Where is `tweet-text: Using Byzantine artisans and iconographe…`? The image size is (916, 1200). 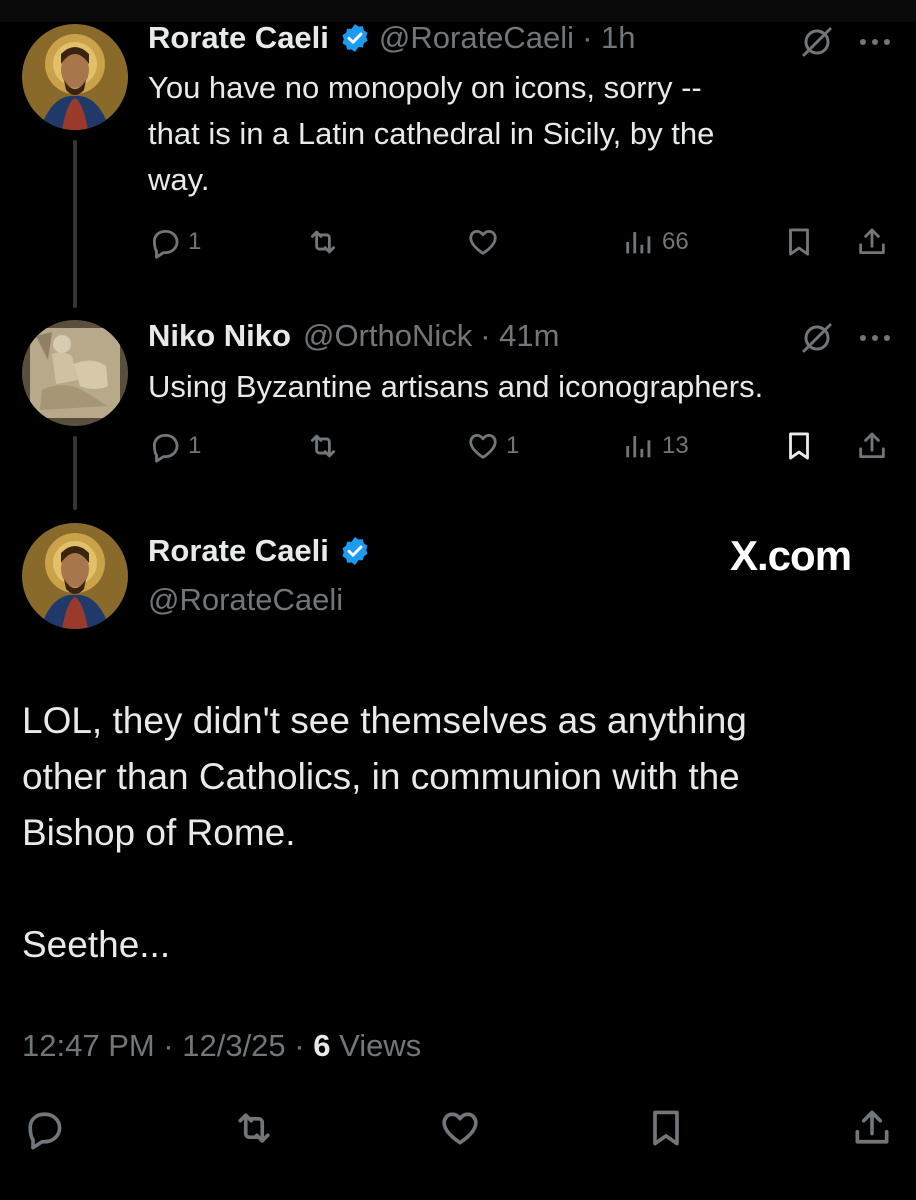 tweet-text: Using Byzantine artisans and iconographe… is located at coordinates (518, 387).